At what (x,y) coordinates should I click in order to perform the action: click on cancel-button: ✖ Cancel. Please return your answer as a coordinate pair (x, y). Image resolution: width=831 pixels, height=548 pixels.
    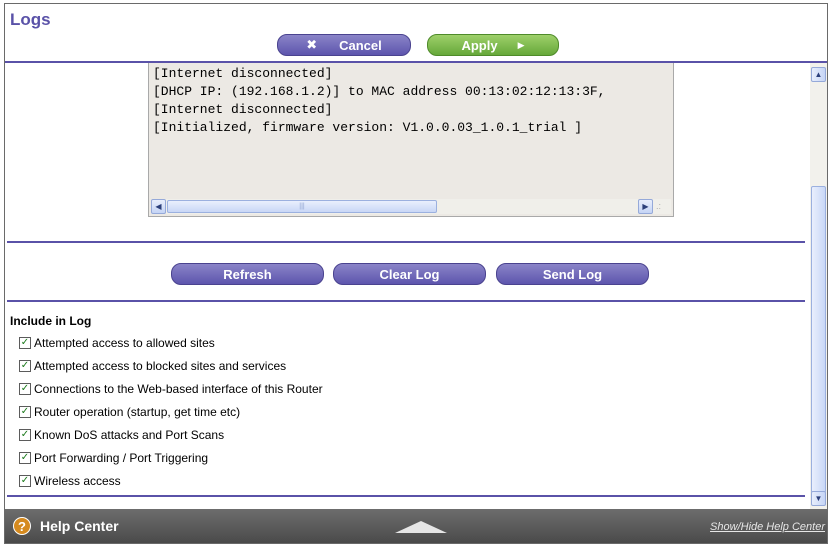
    Looking at the image, I should click on (344, 45).